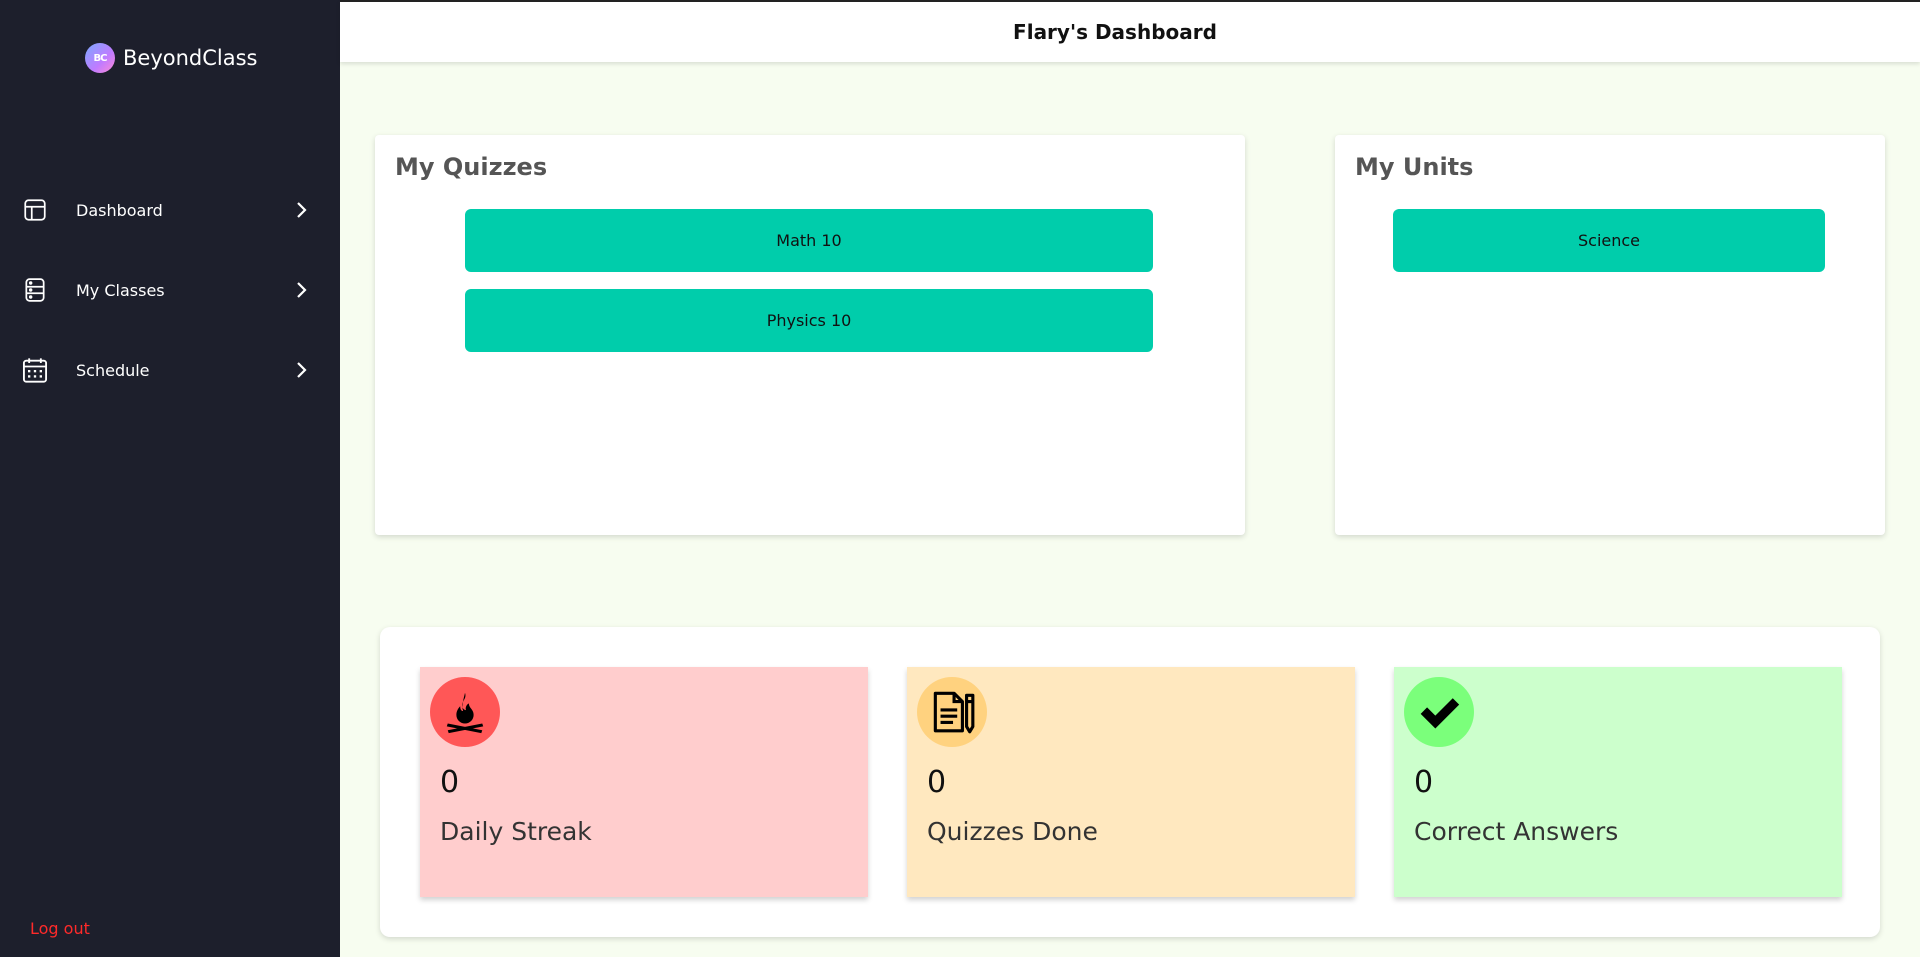  Describe the element at coordinates (516, 831) in the screenshot. I see `stat-label: Daily Streak` at that location.